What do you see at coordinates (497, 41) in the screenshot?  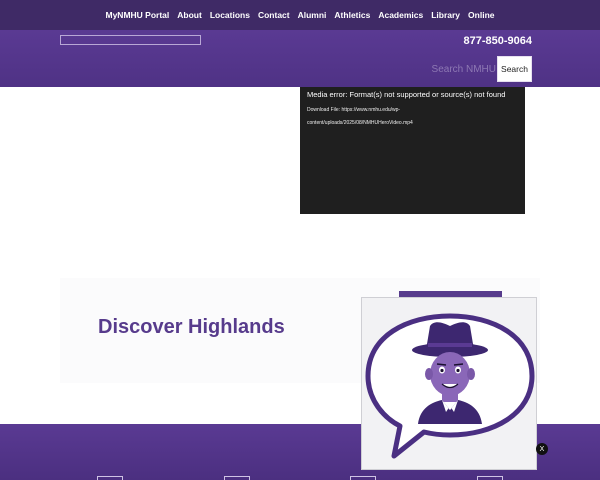 I see `phone-number: 877-850-9064` at bounding box center [497, 41].